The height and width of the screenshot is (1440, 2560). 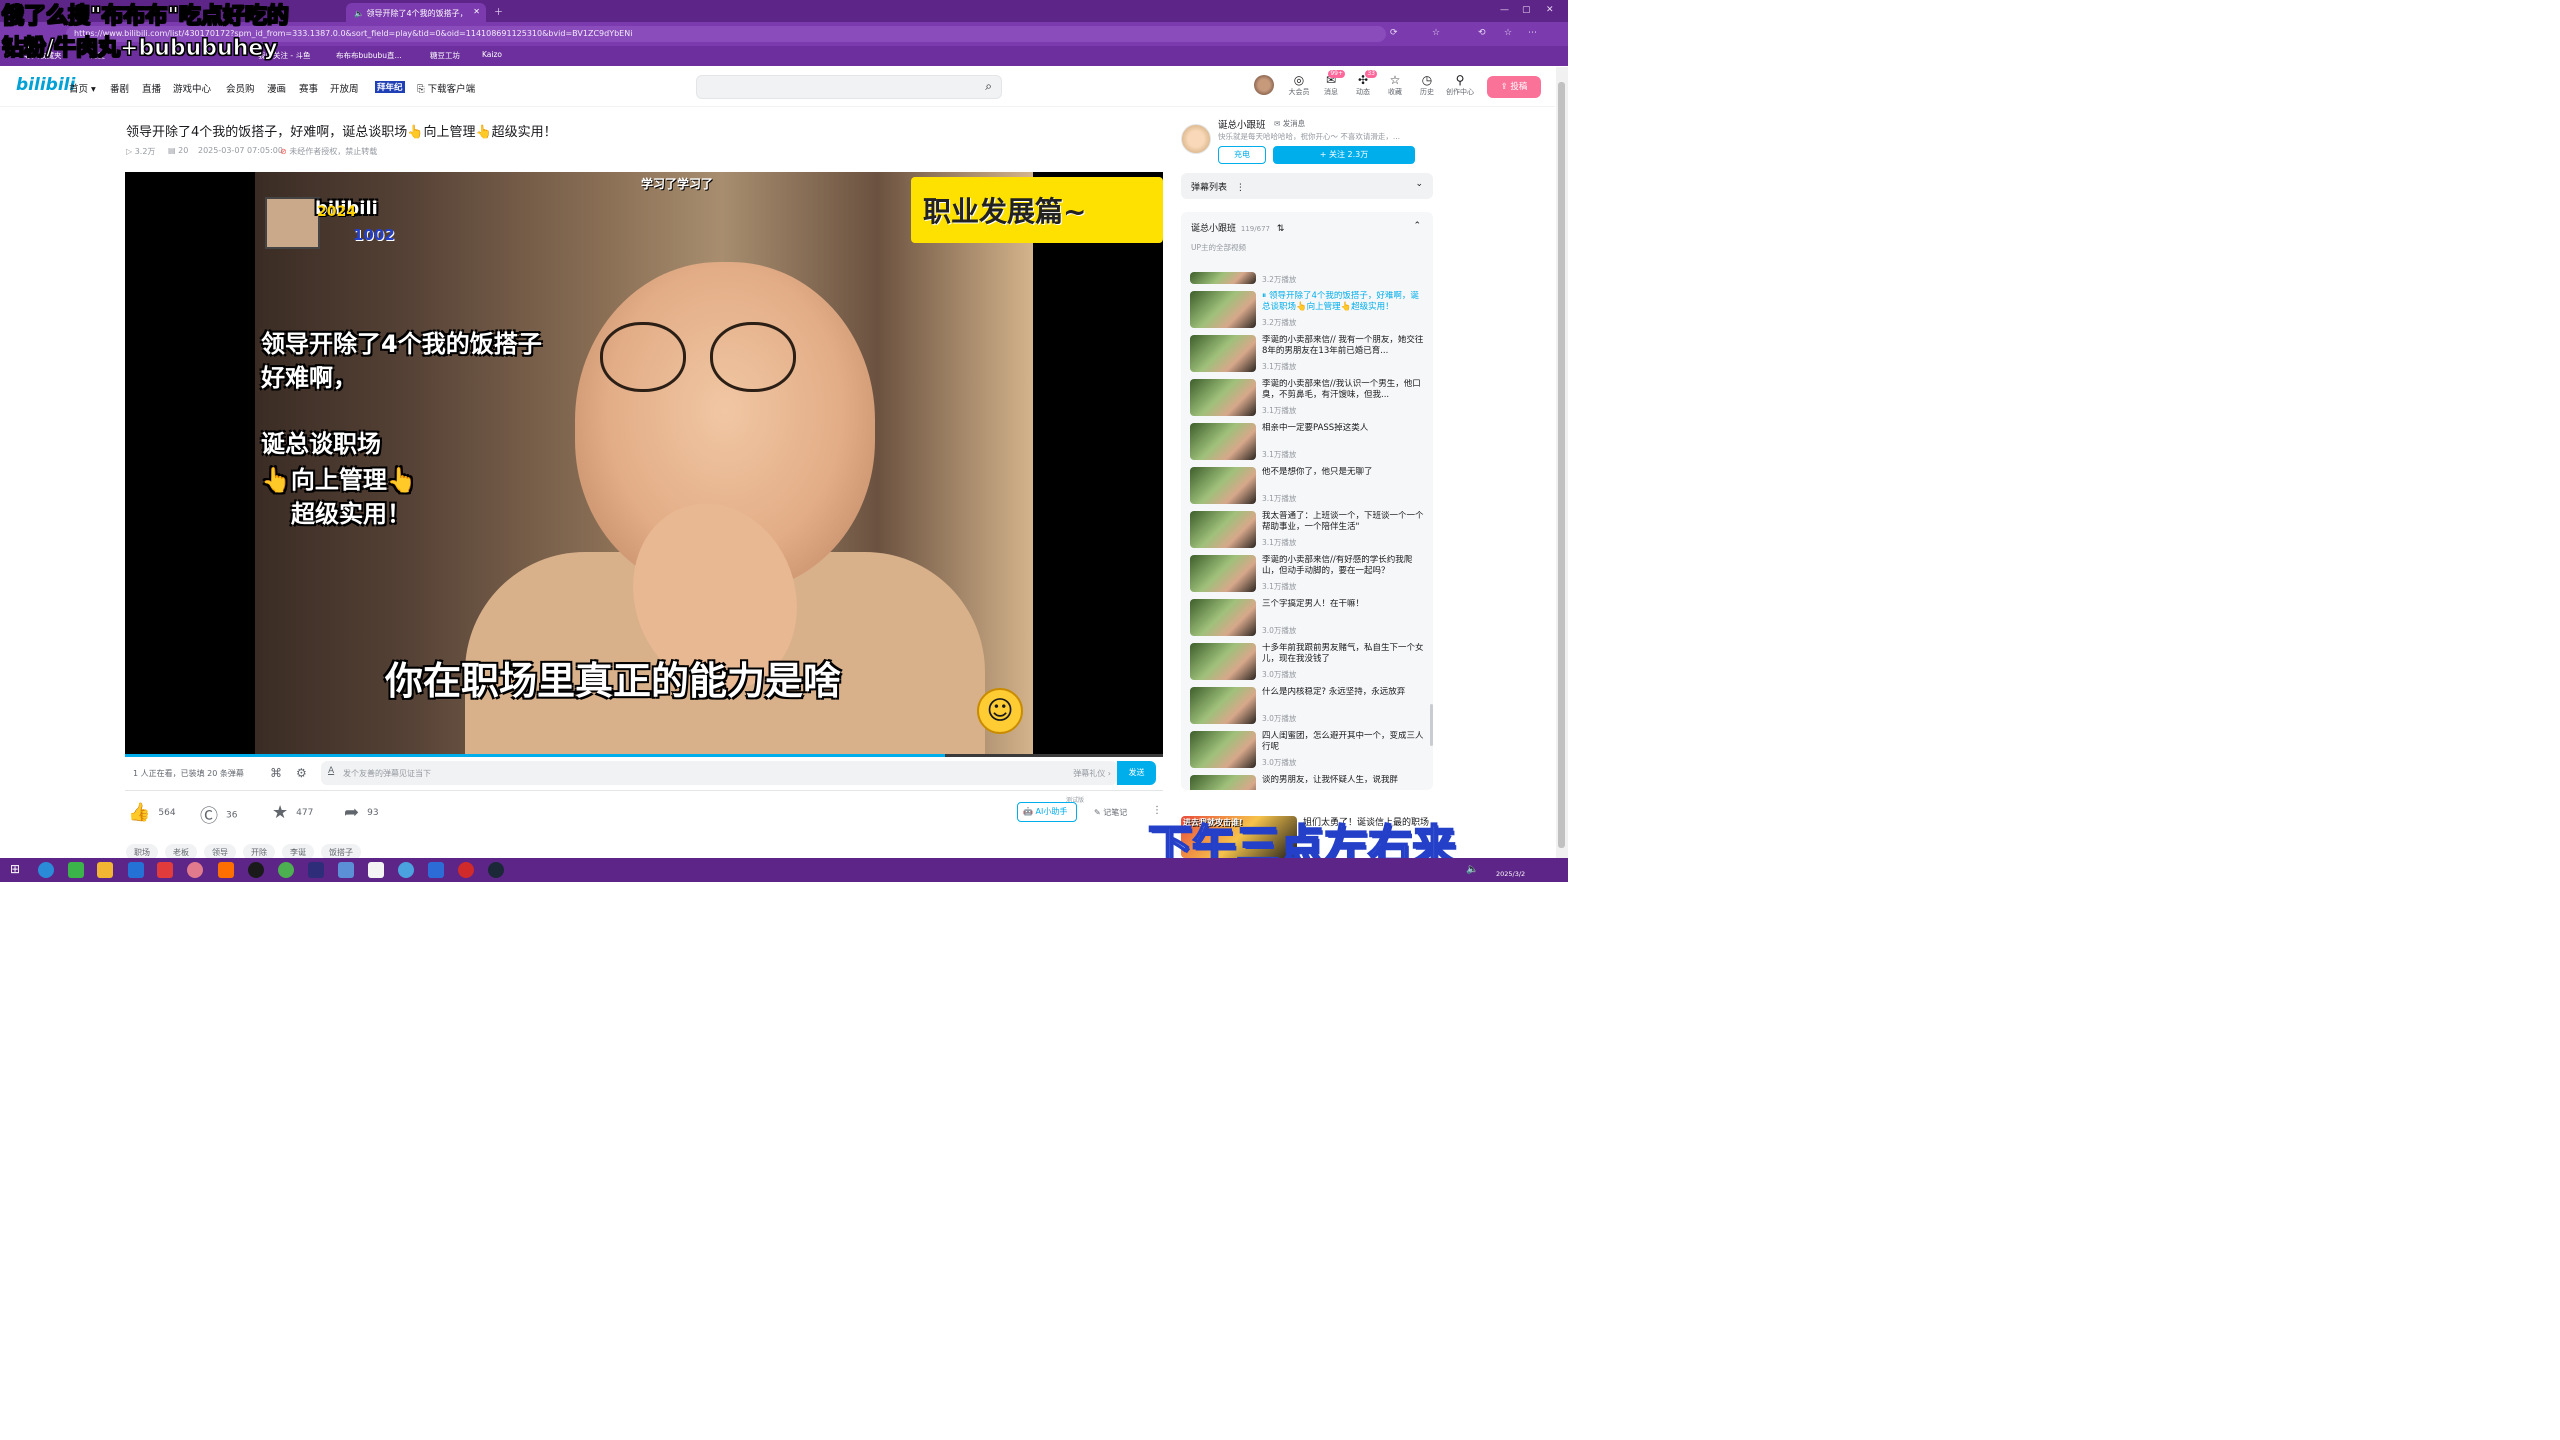 What do you see at coordinates (361, 812) in the screenshot?
I see `share-button: ➦ 93` at bounding box center [361, 812].